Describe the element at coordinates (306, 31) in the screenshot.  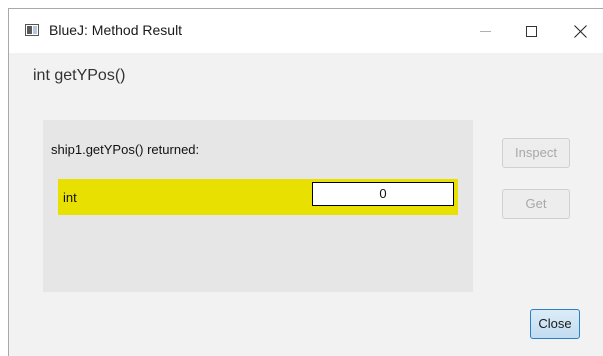
I see `title-bar: BlueJ: Method Result` at that location.